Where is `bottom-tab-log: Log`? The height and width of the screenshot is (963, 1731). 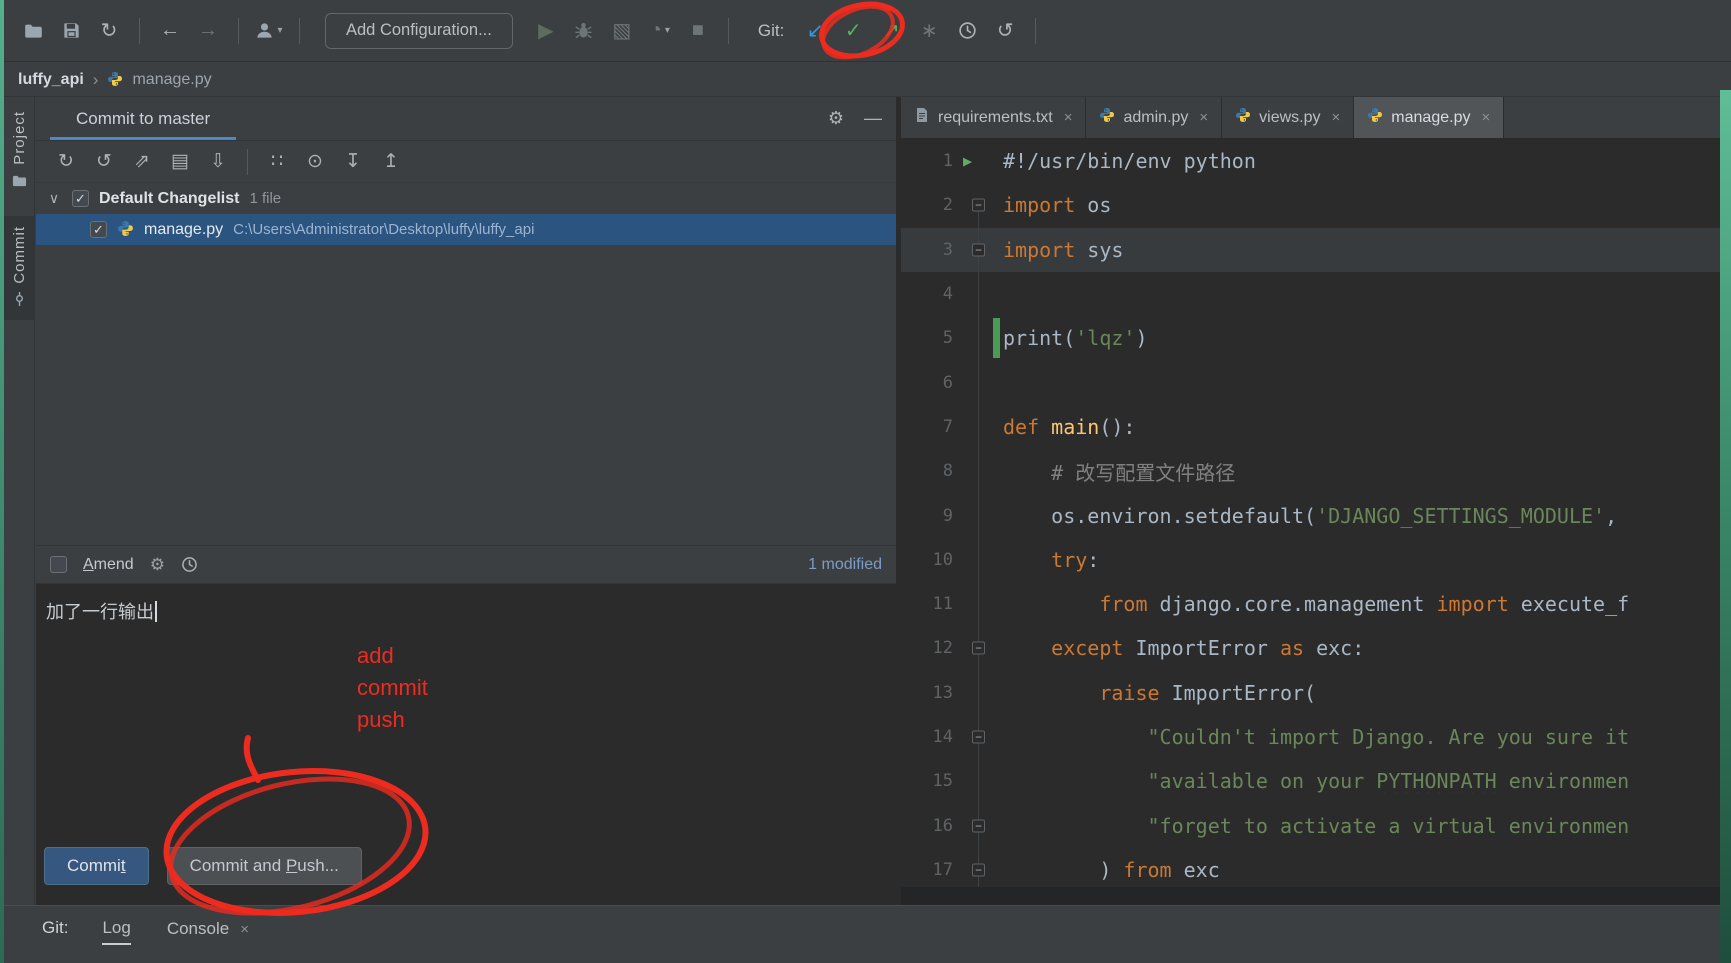
bottom-tab-log: Log is located at coordinates (116, 931).